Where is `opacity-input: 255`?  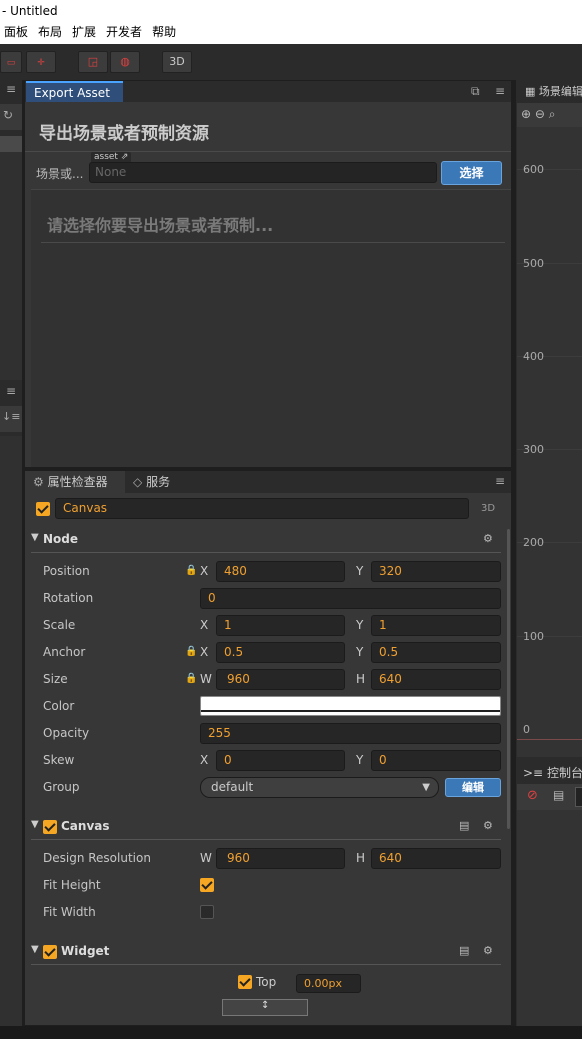
opacity-input: 255 is located at coordinates (350, 733).